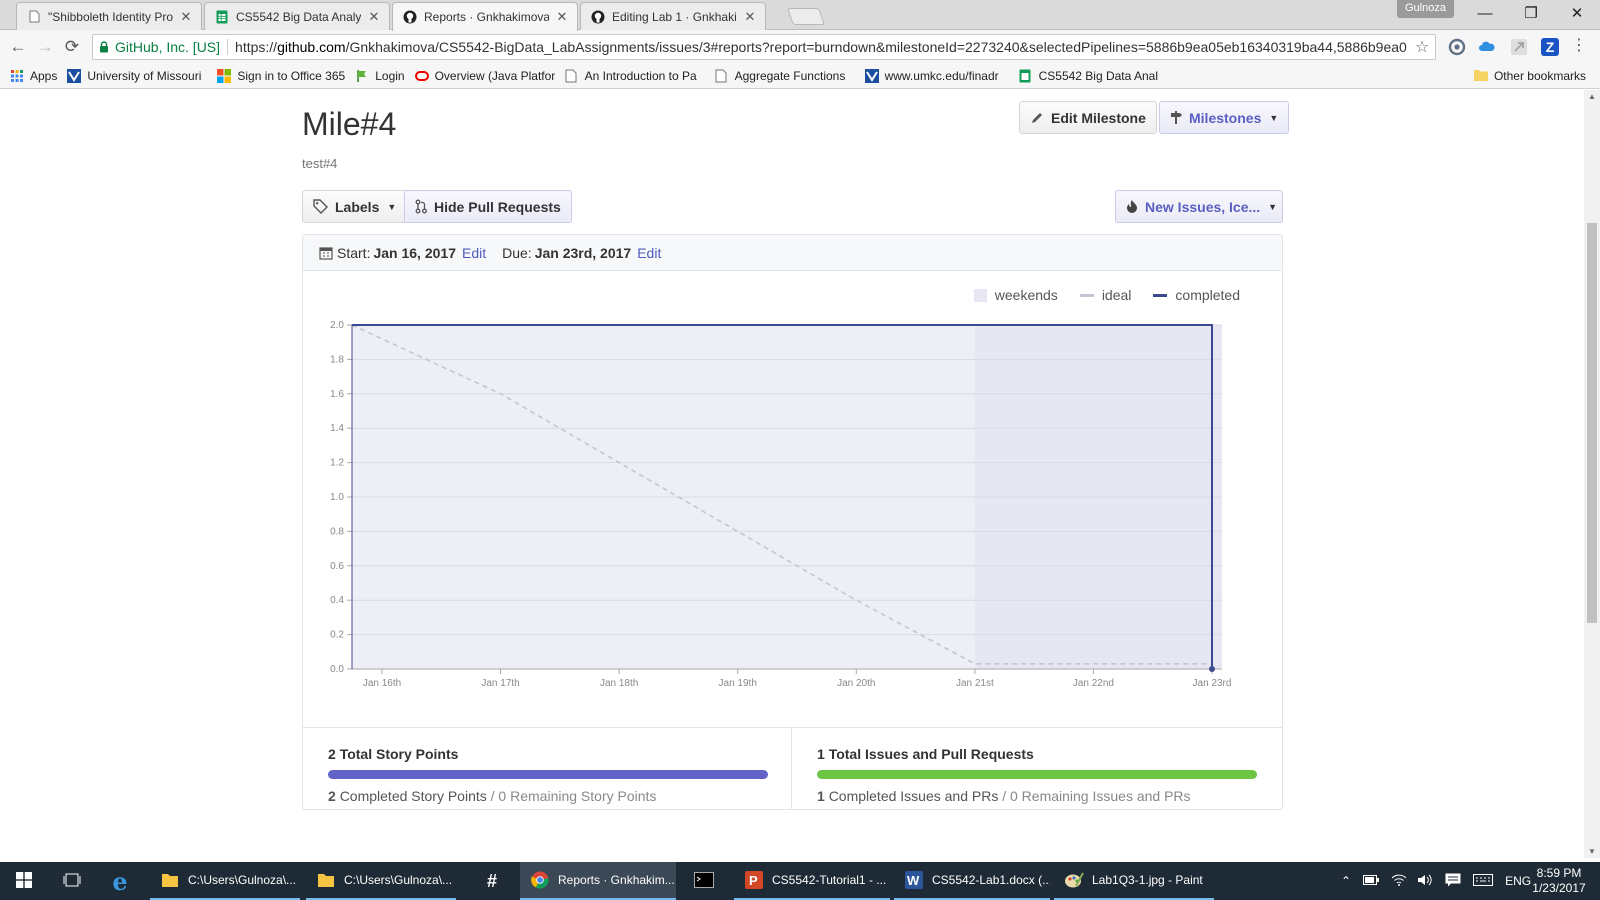 This screenshot has width=1600, height=900. Describe the element at coordinates (738, 683) in the screenshot. I see `x-tick-label: Jan 19th` at that location.